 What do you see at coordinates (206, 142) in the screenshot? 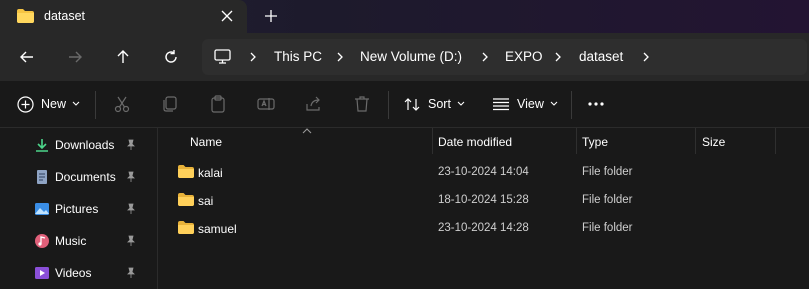
I see `column-name-label: Name` at bounding box center [206, 142].